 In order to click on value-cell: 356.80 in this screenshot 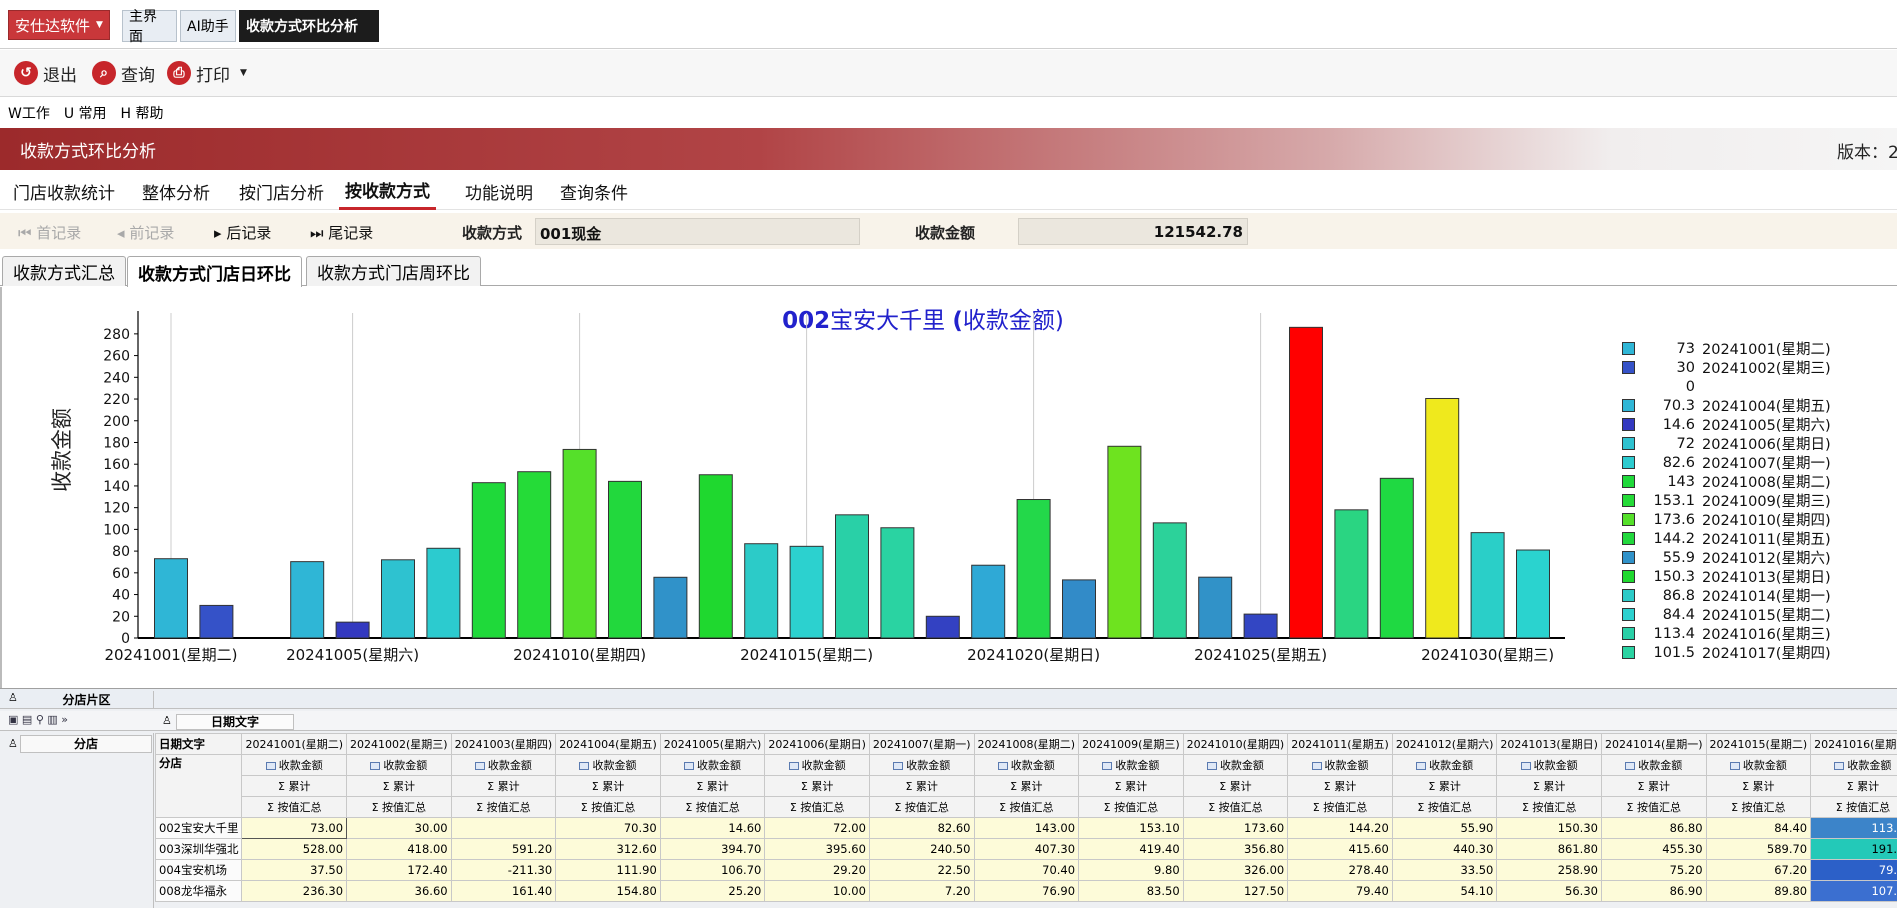, I will do `click(1235, 849)`.